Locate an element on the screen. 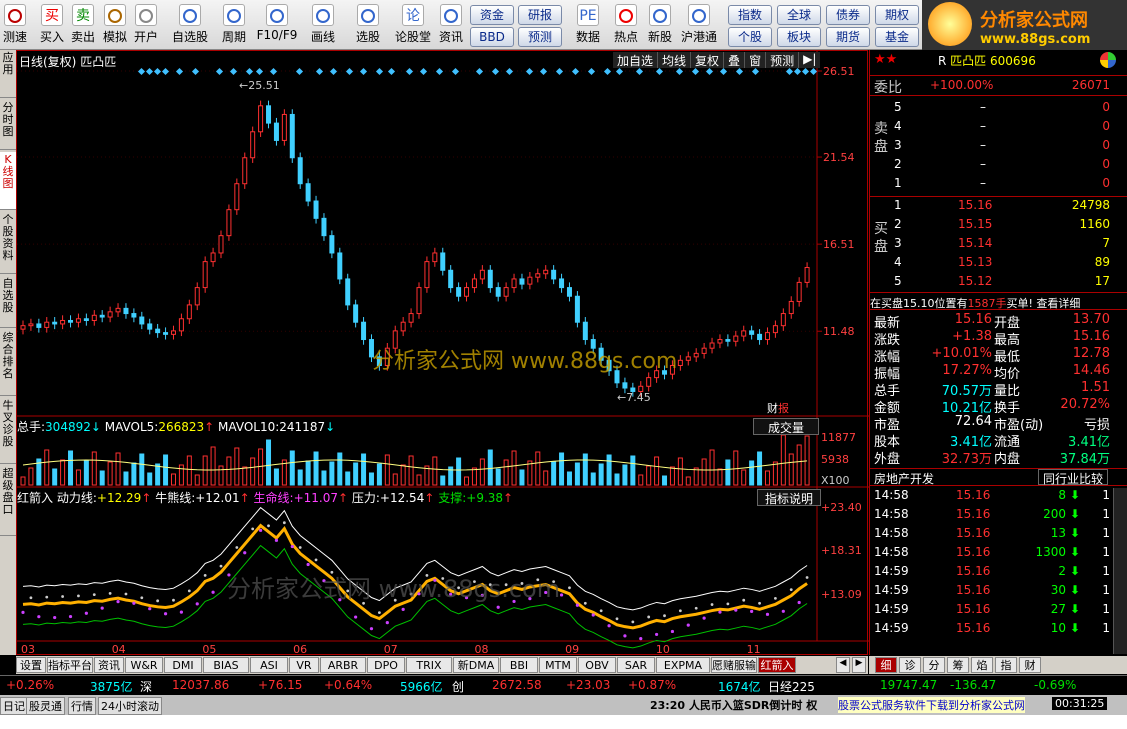 The height and width of the screenshot is (729, 1127). indicator-tab-7: VR is located at coordinates (304, 665).